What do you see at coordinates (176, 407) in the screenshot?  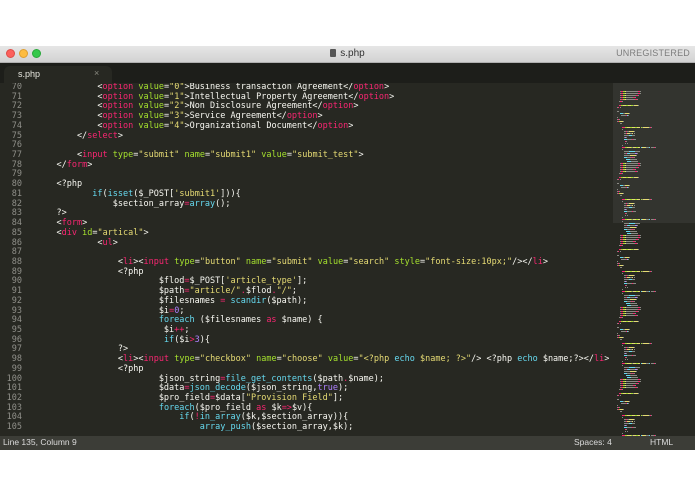 I see `code-token: foreach` at bounding box center [176, 407].